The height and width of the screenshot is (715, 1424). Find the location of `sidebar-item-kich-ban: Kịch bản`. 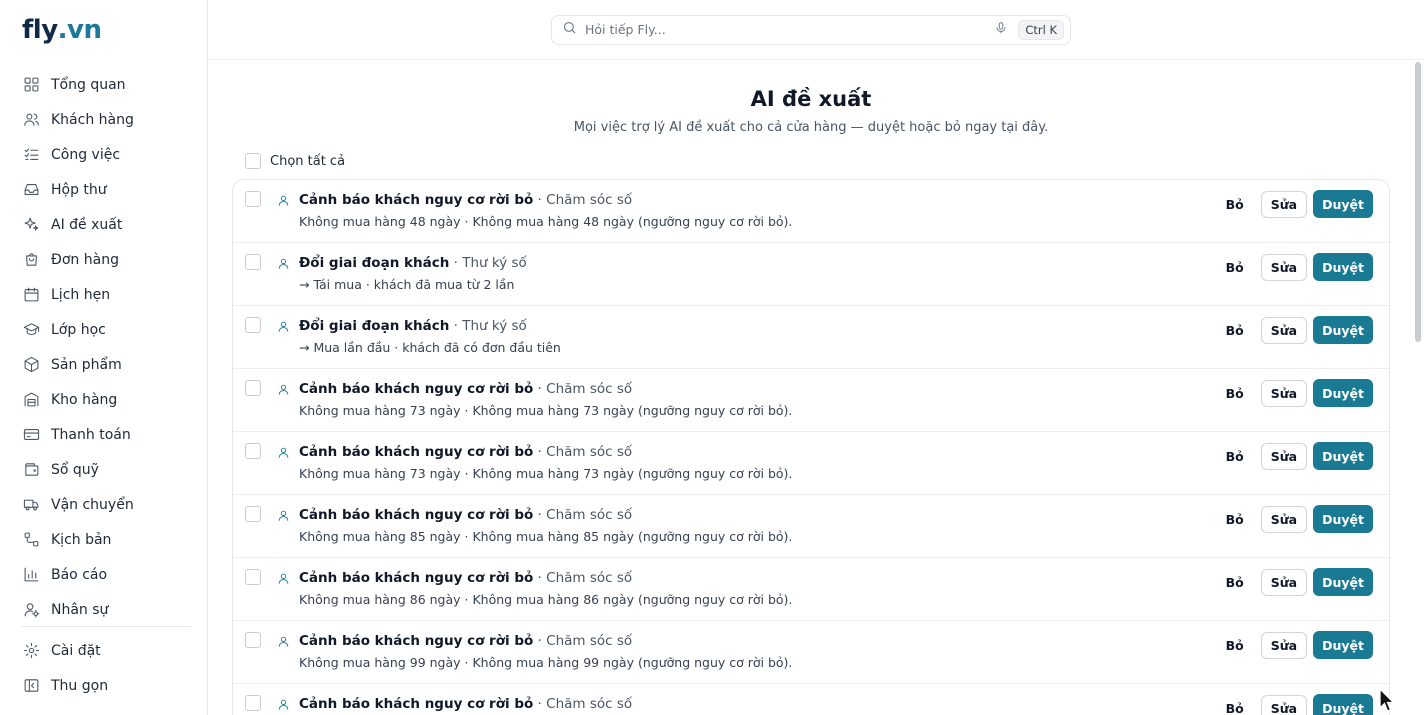

sidebar-item-kich-ban: Kịch bản is located at coordinates (103, 539).